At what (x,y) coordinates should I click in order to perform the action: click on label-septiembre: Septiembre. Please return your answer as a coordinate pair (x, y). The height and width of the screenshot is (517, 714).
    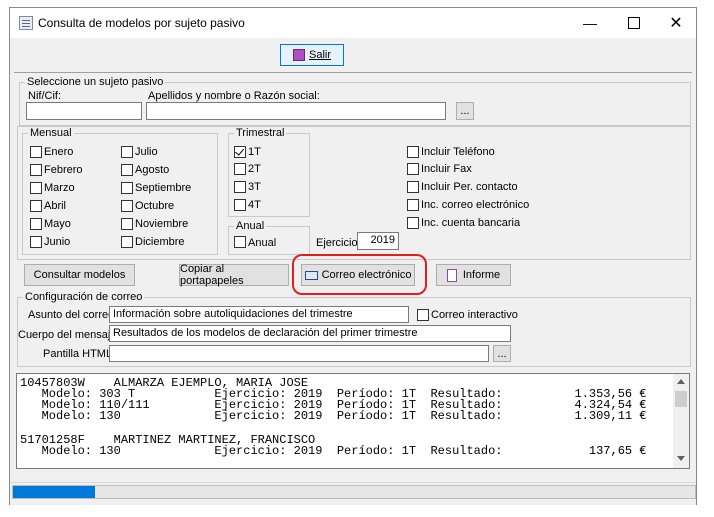
    Looking at the image, I should click on (163, 188).